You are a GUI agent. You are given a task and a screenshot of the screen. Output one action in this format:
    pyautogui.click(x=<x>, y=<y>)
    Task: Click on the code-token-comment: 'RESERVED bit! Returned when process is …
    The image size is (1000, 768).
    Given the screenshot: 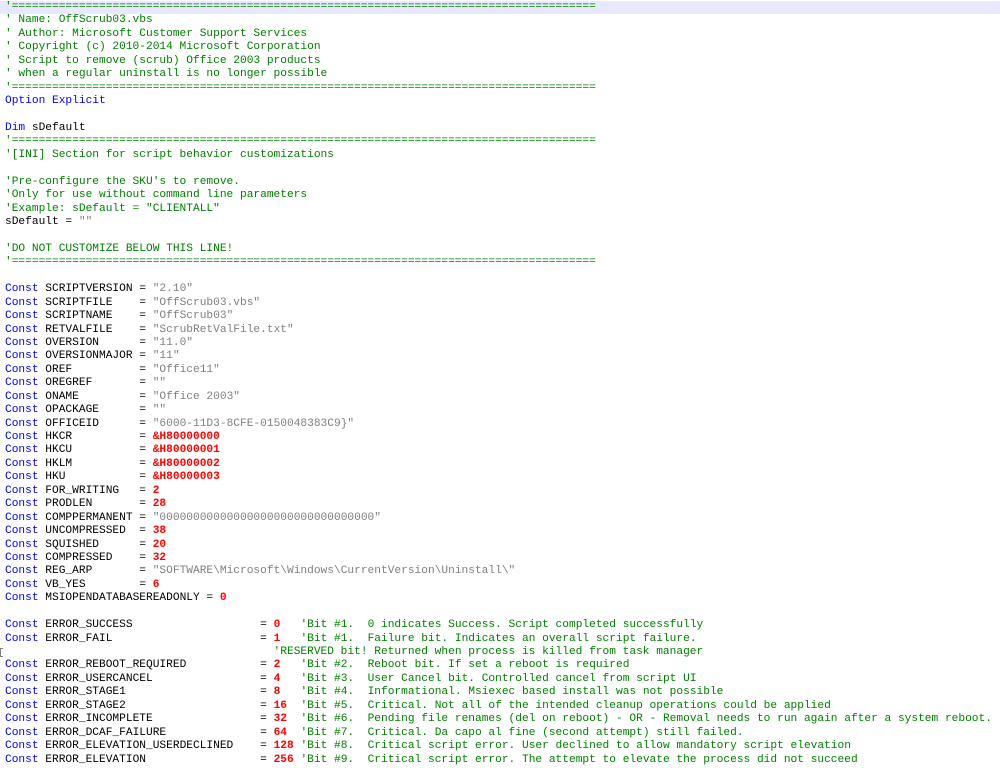 What is the action you would take?
    pyautogui.click(x=488, y=652)
    